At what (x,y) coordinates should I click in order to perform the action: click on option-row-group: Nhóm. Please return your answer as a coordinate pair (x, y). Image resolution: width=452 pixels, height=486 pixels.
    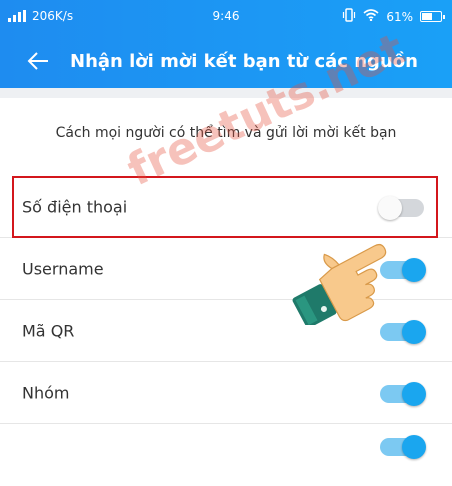
    Looking at the image, I should click on (226, 393).